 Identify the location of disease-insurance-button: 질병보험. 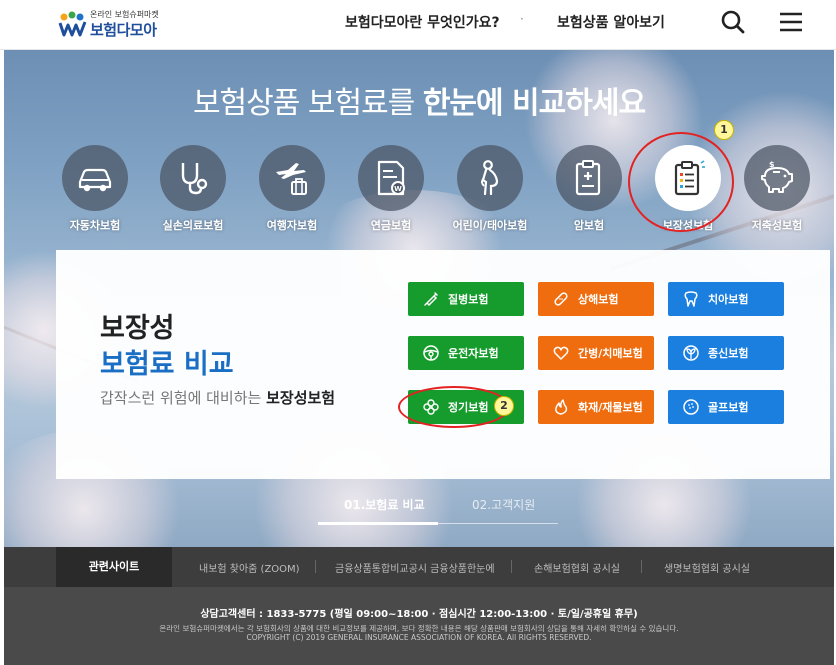
(466, 299).